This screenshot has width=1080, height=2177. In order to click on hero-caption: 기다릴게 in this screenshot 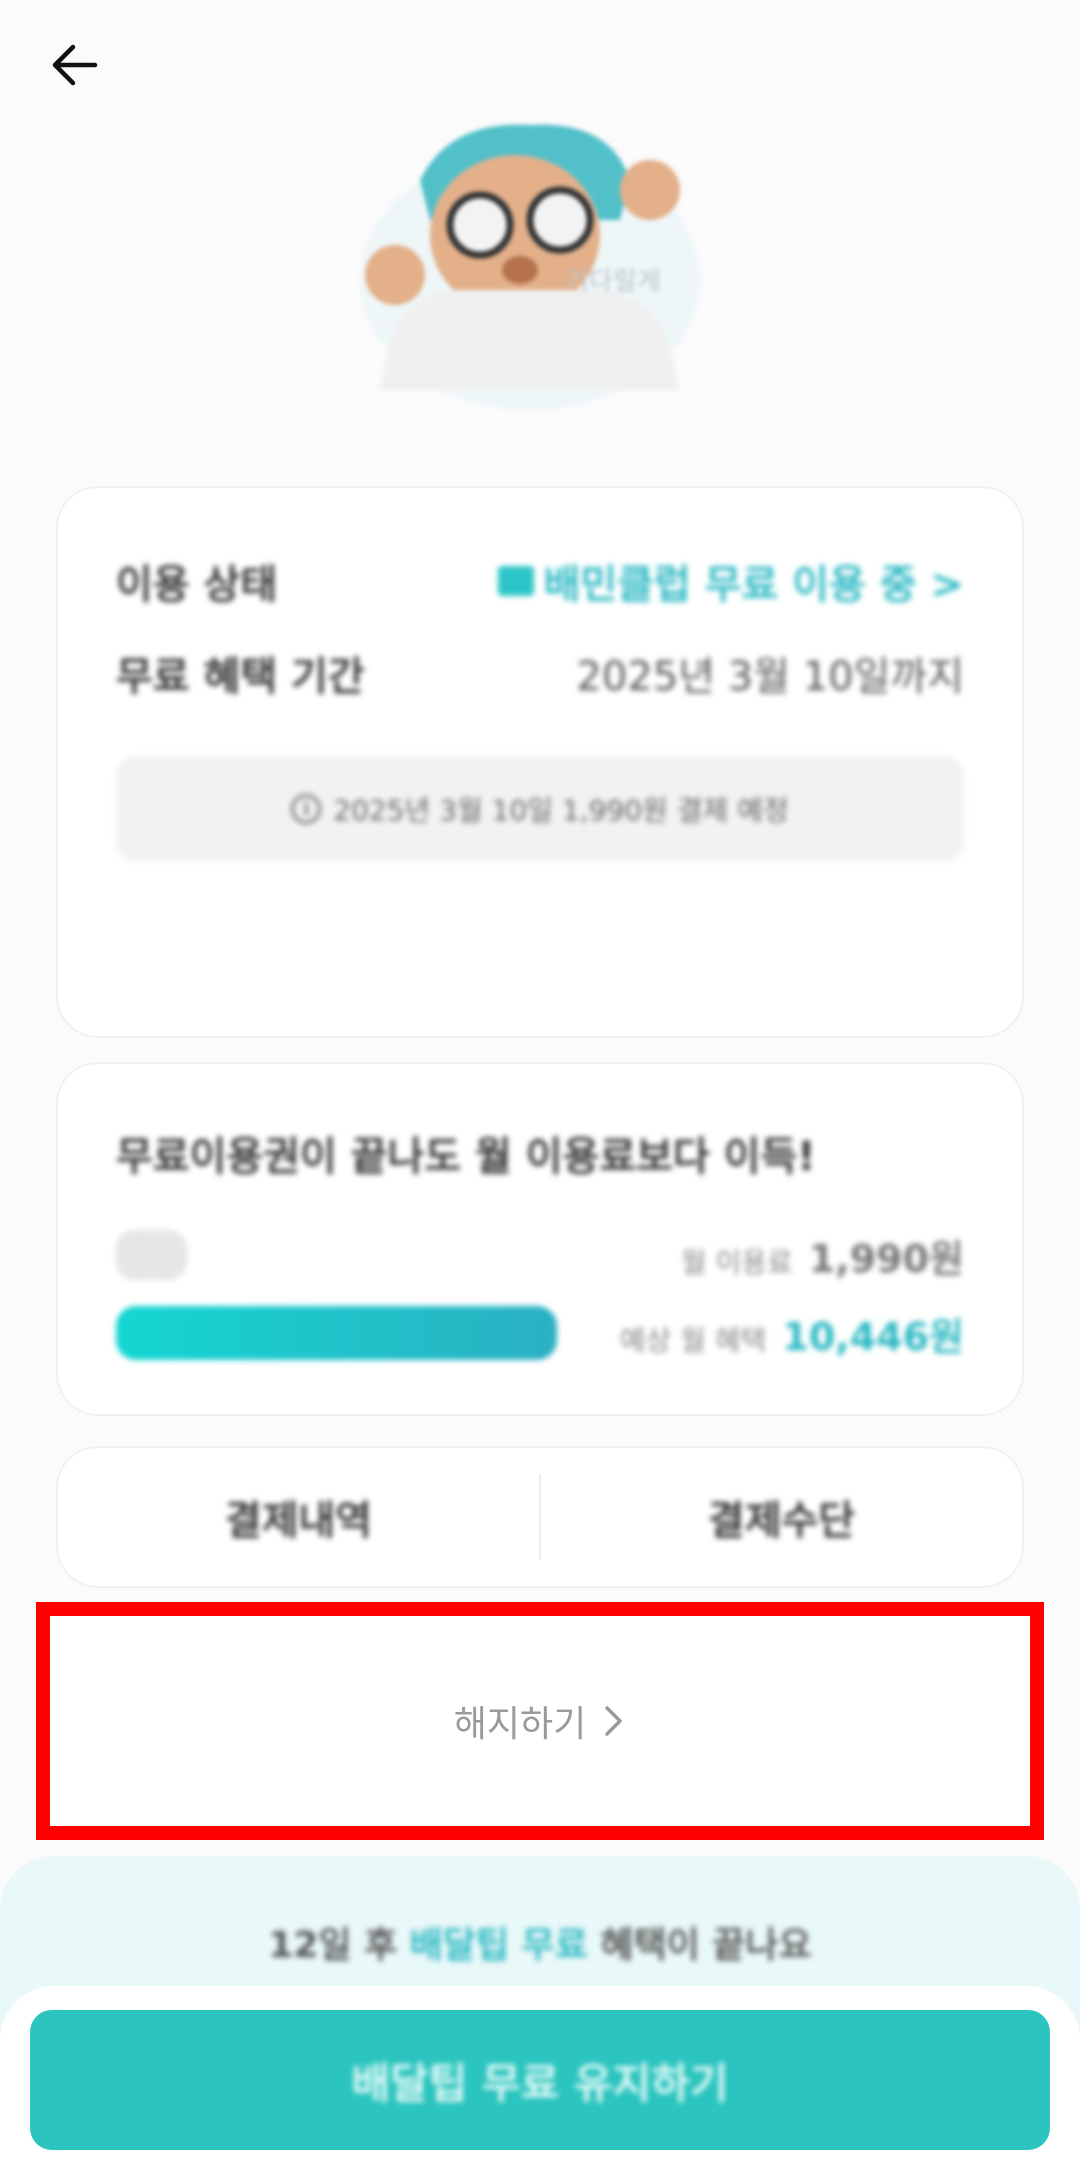, I will do `click(613, 282)`.